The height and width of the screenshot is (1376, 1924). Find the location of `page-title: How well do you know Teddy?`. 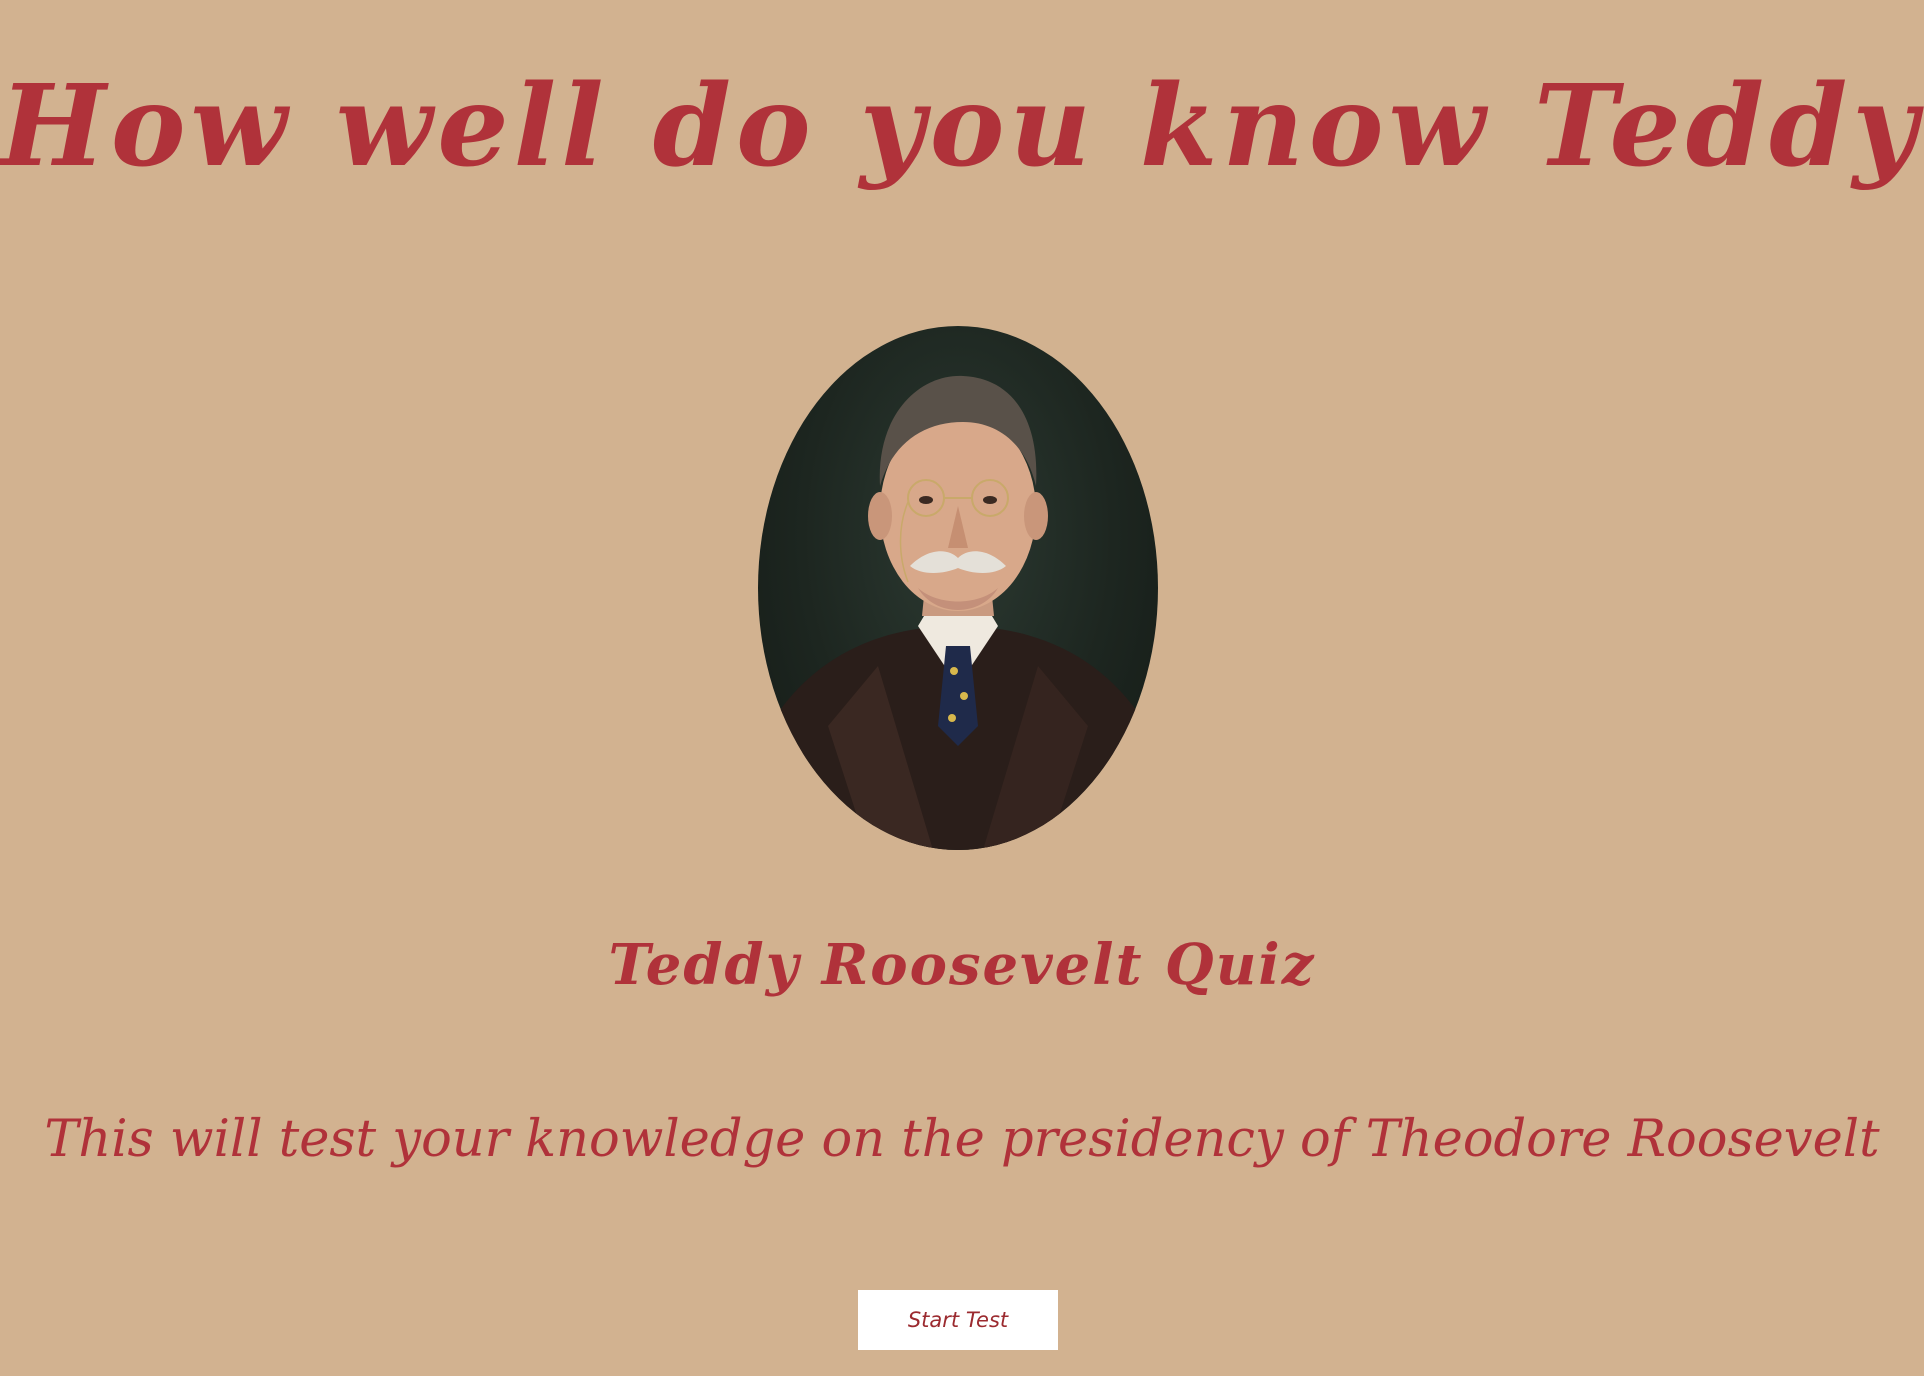

page-title: How well do you know Teddy? is located at coordinates (962, 126).